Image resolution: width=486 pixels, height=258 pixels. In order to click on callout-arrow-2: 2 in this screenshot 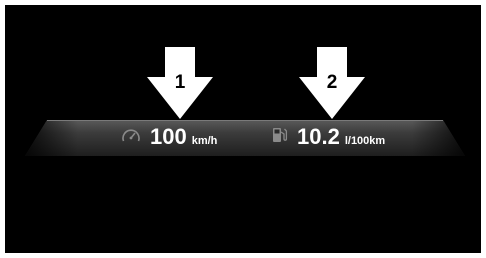, I will do `click(332, 83)`.